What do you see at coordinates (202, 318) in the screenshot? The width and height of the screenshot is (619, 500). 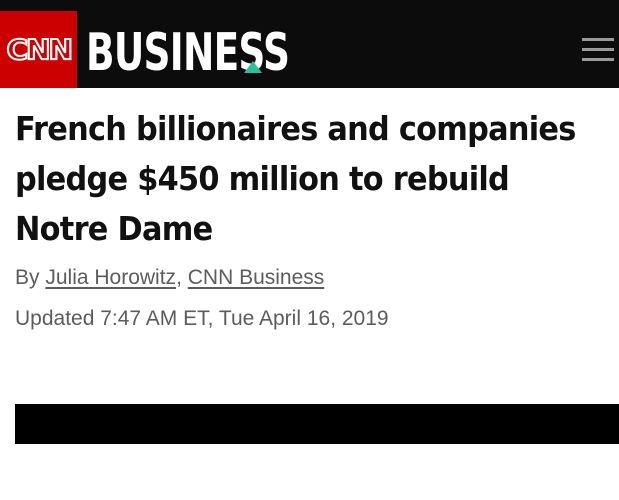 I see `updated-timestamp: Updated 7:47 AM ET, Tue April 16, 2019` at bounding box center [202, 318].